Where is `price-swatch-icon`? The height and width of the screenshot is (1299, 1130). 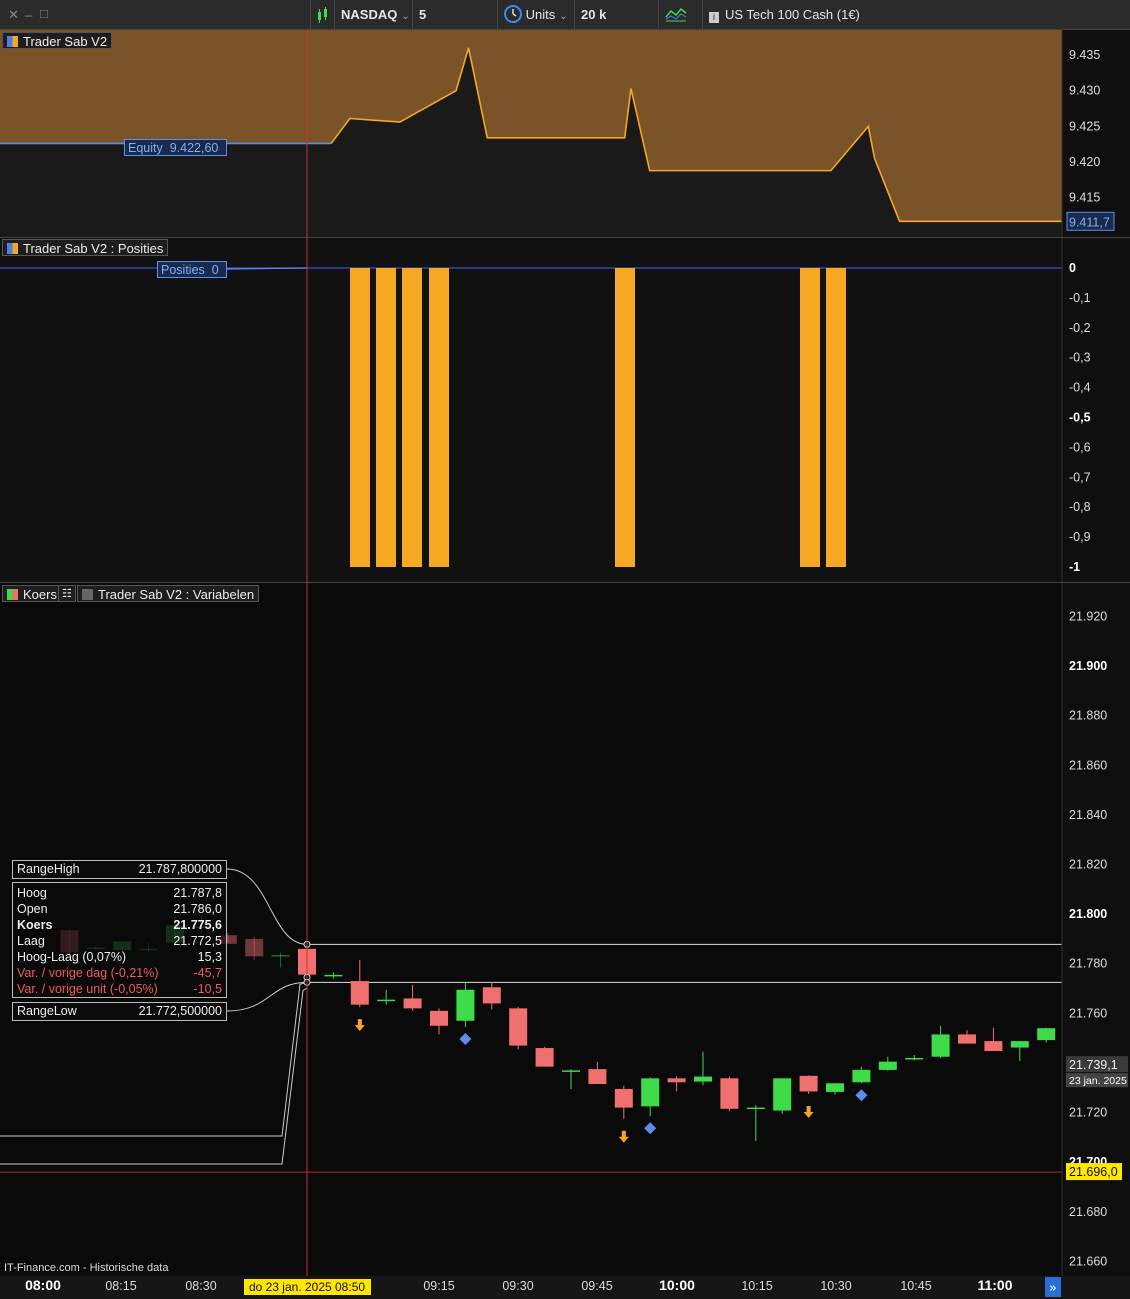 price-swatch-icon is located at coordinates (12, 594).